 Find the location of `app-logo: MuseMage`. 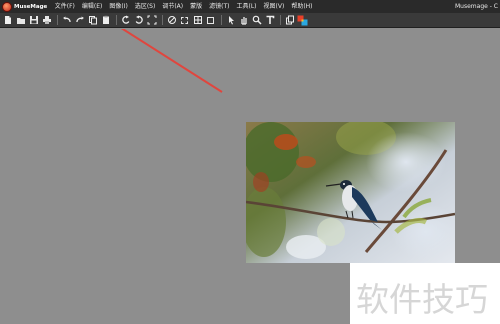

app-logo: MuseMage is located at coordinates (25, 6).